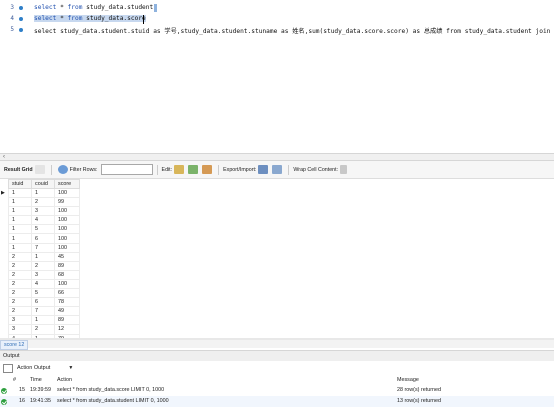  What do you see at coordinates (193, 169) in the screenshot?
I see `insert-row-icon` at bounding box center [193, 169].